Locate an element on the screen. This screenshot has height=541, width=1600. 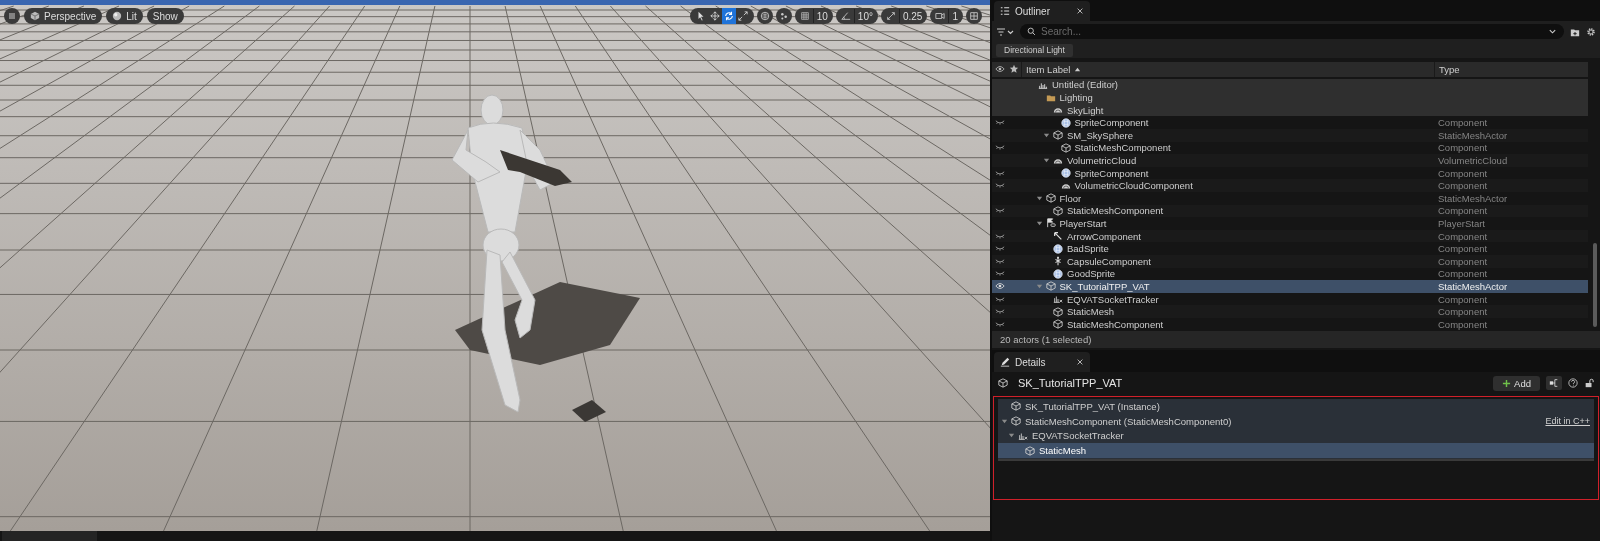
component-label: EQVATSocketTracker is located at coordinates (1078, 436).